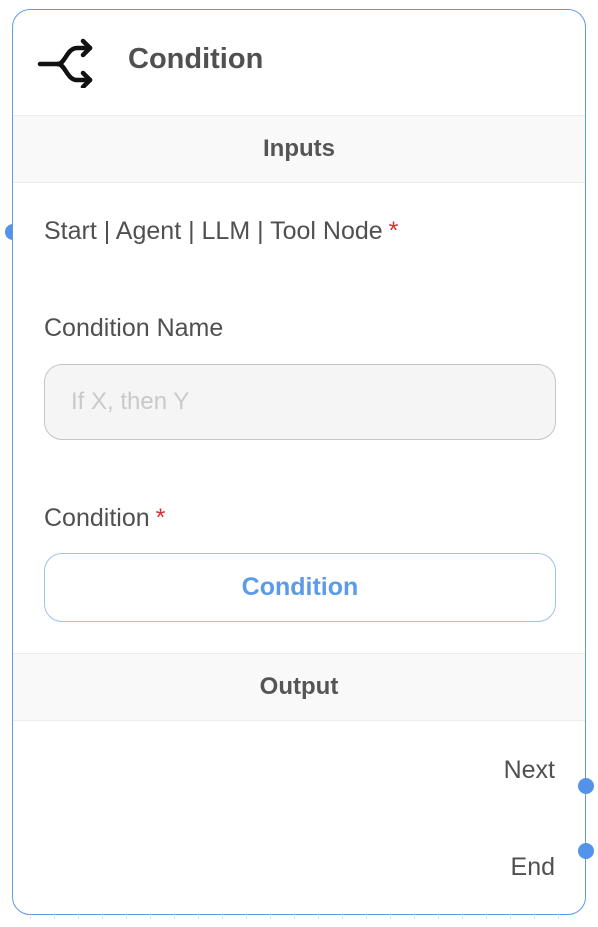  What do you see at coordinates (97, 518) in the screenshot?
I see `condition-label-text: Condition` at bounding box center [97, 518].